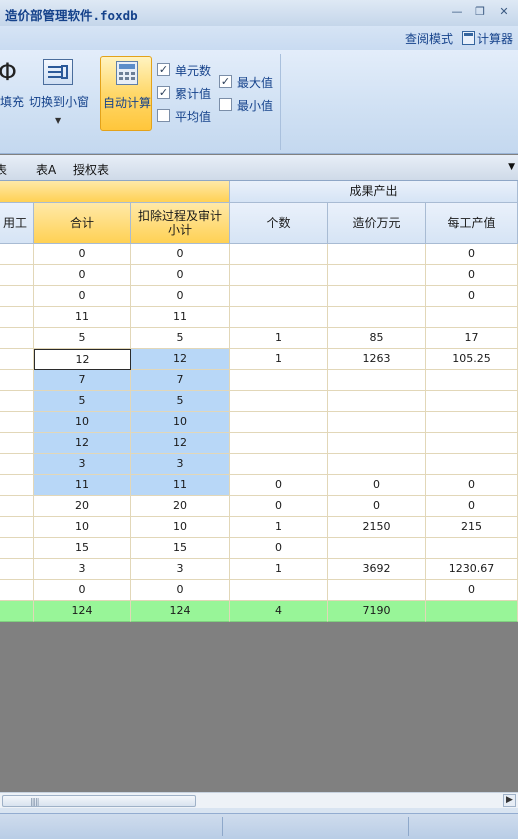 The height and width of the screenshot is (839, 518). I want to click on table-row: 33, so click(259, 464).